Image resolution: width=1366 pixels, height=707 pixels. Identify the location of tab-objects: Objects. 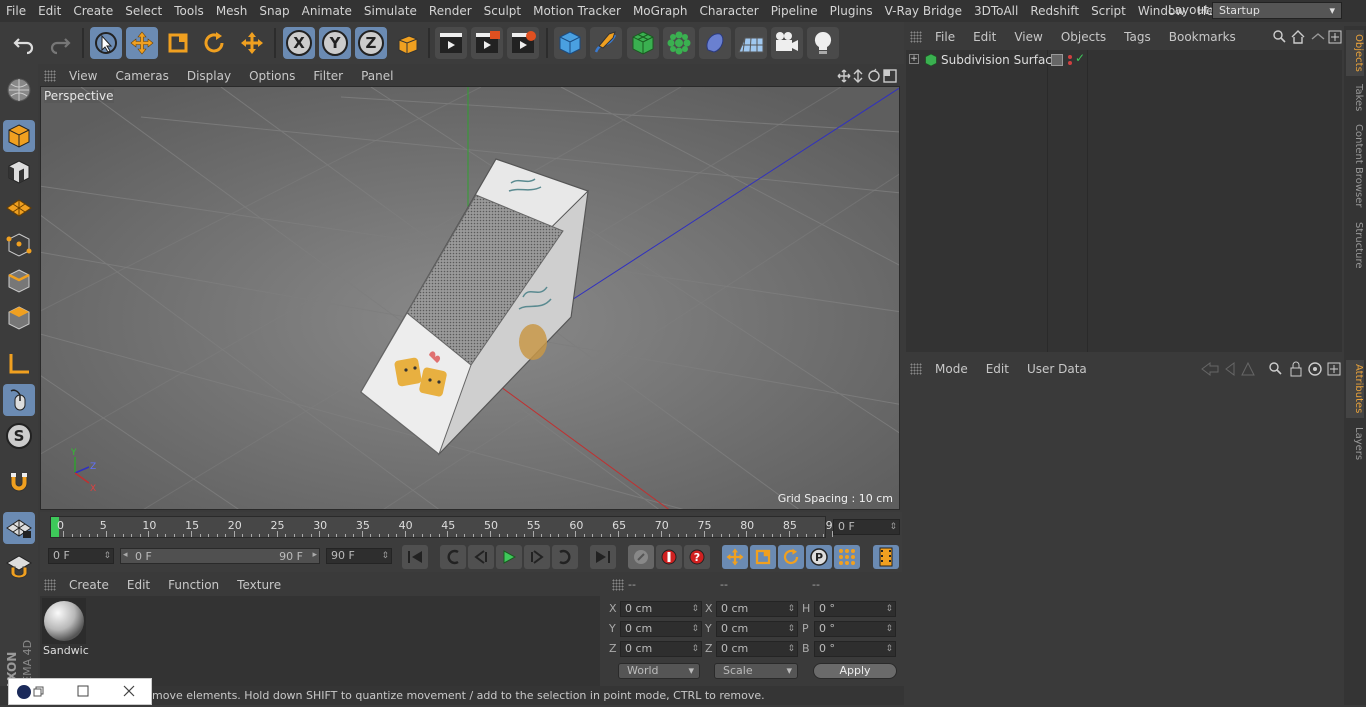
(1355, 53).